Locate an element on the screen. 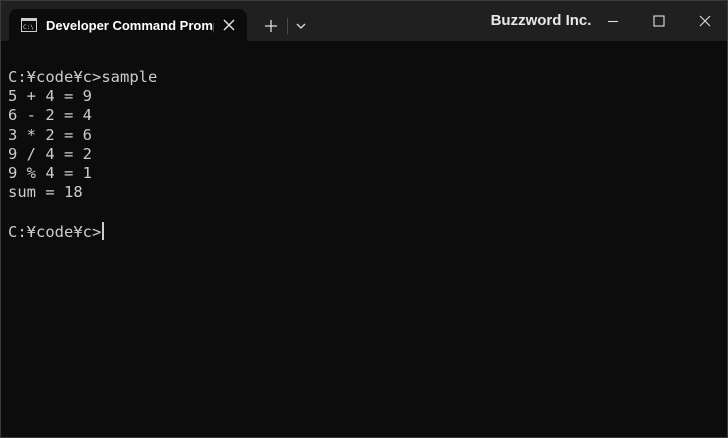 This screenshot has height=438, width=728. close-tab-icon is located at coordinates (229, 25).